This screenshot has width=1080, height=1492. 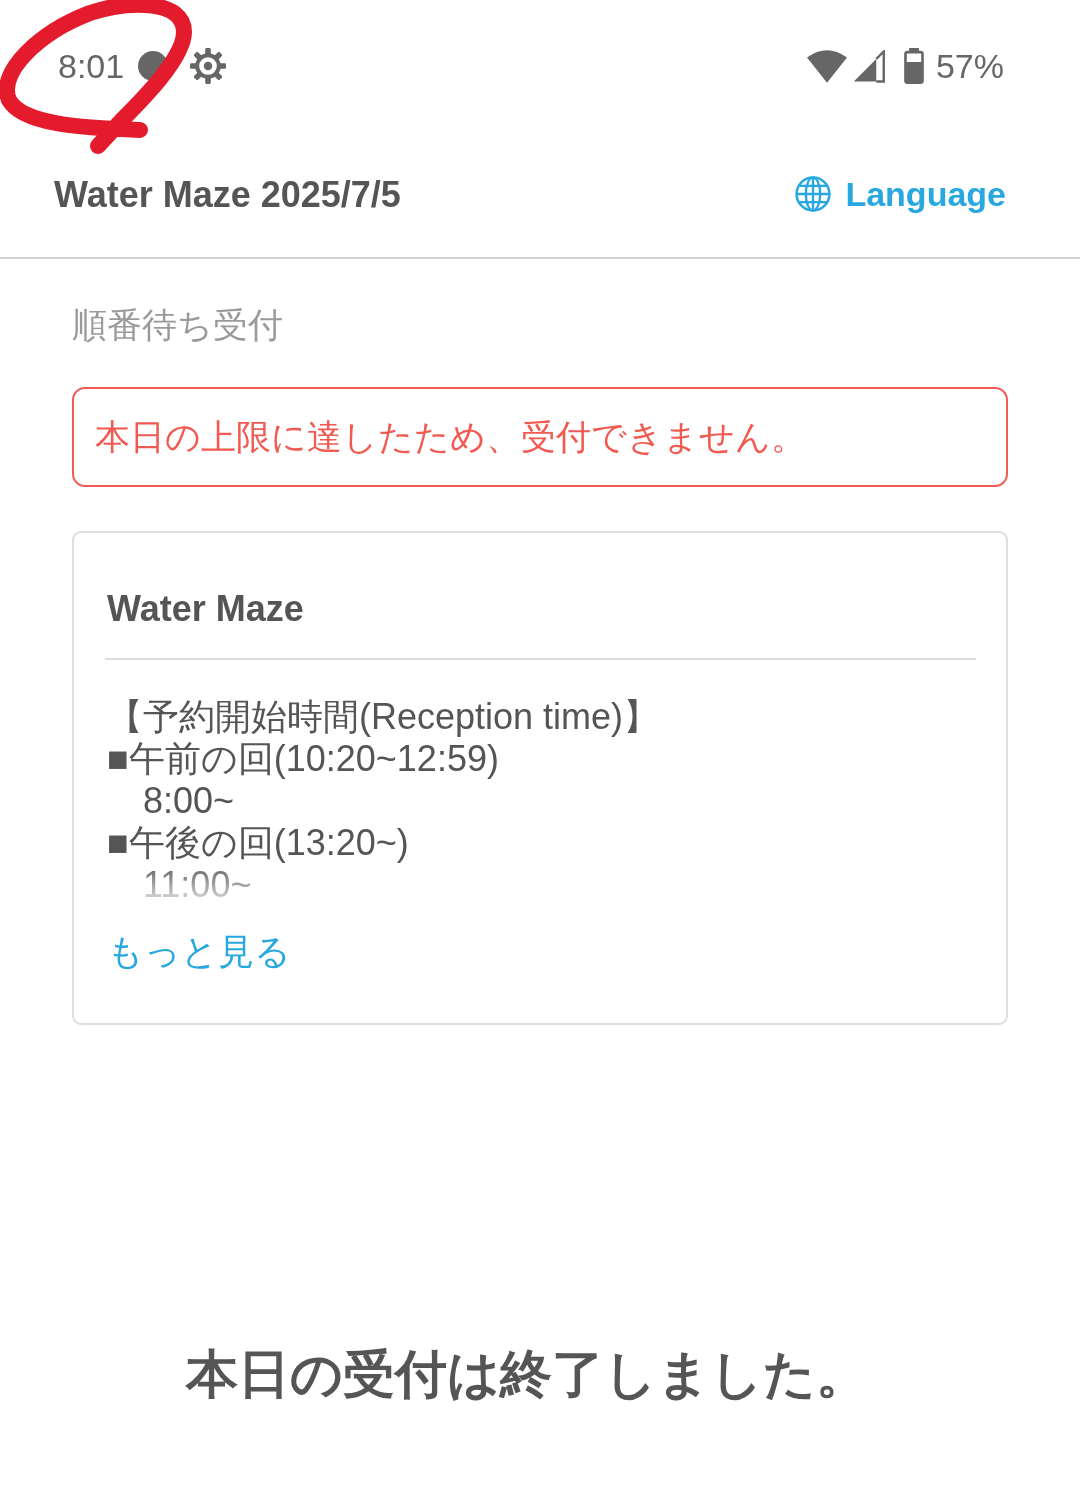 I want to click on signal-icon, so click(x=869, y=66).